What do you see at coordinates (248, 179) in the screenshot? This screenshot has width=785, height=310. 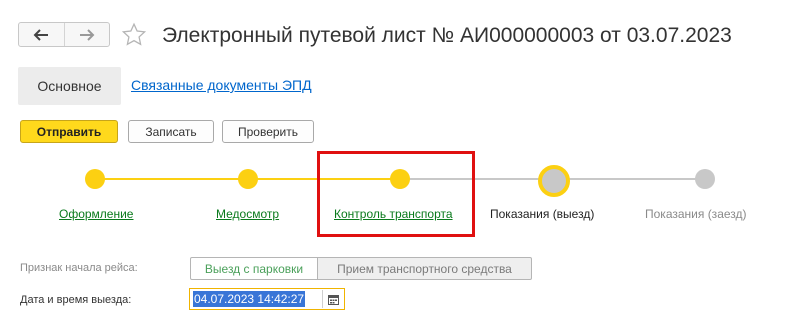 I see `step-dot-medical` at bounding box center [248, 179].